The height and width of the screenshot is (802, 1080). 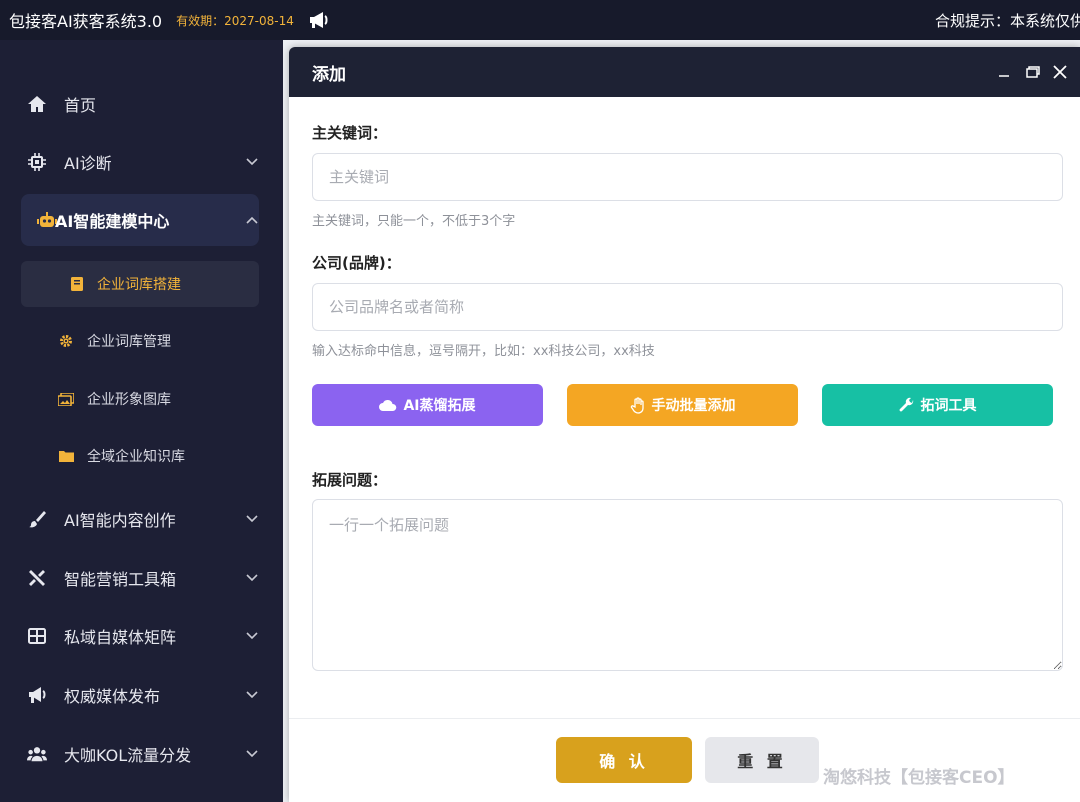 I want to click on sidebar-item-label: AI诊断, so click(x=88, y=163).